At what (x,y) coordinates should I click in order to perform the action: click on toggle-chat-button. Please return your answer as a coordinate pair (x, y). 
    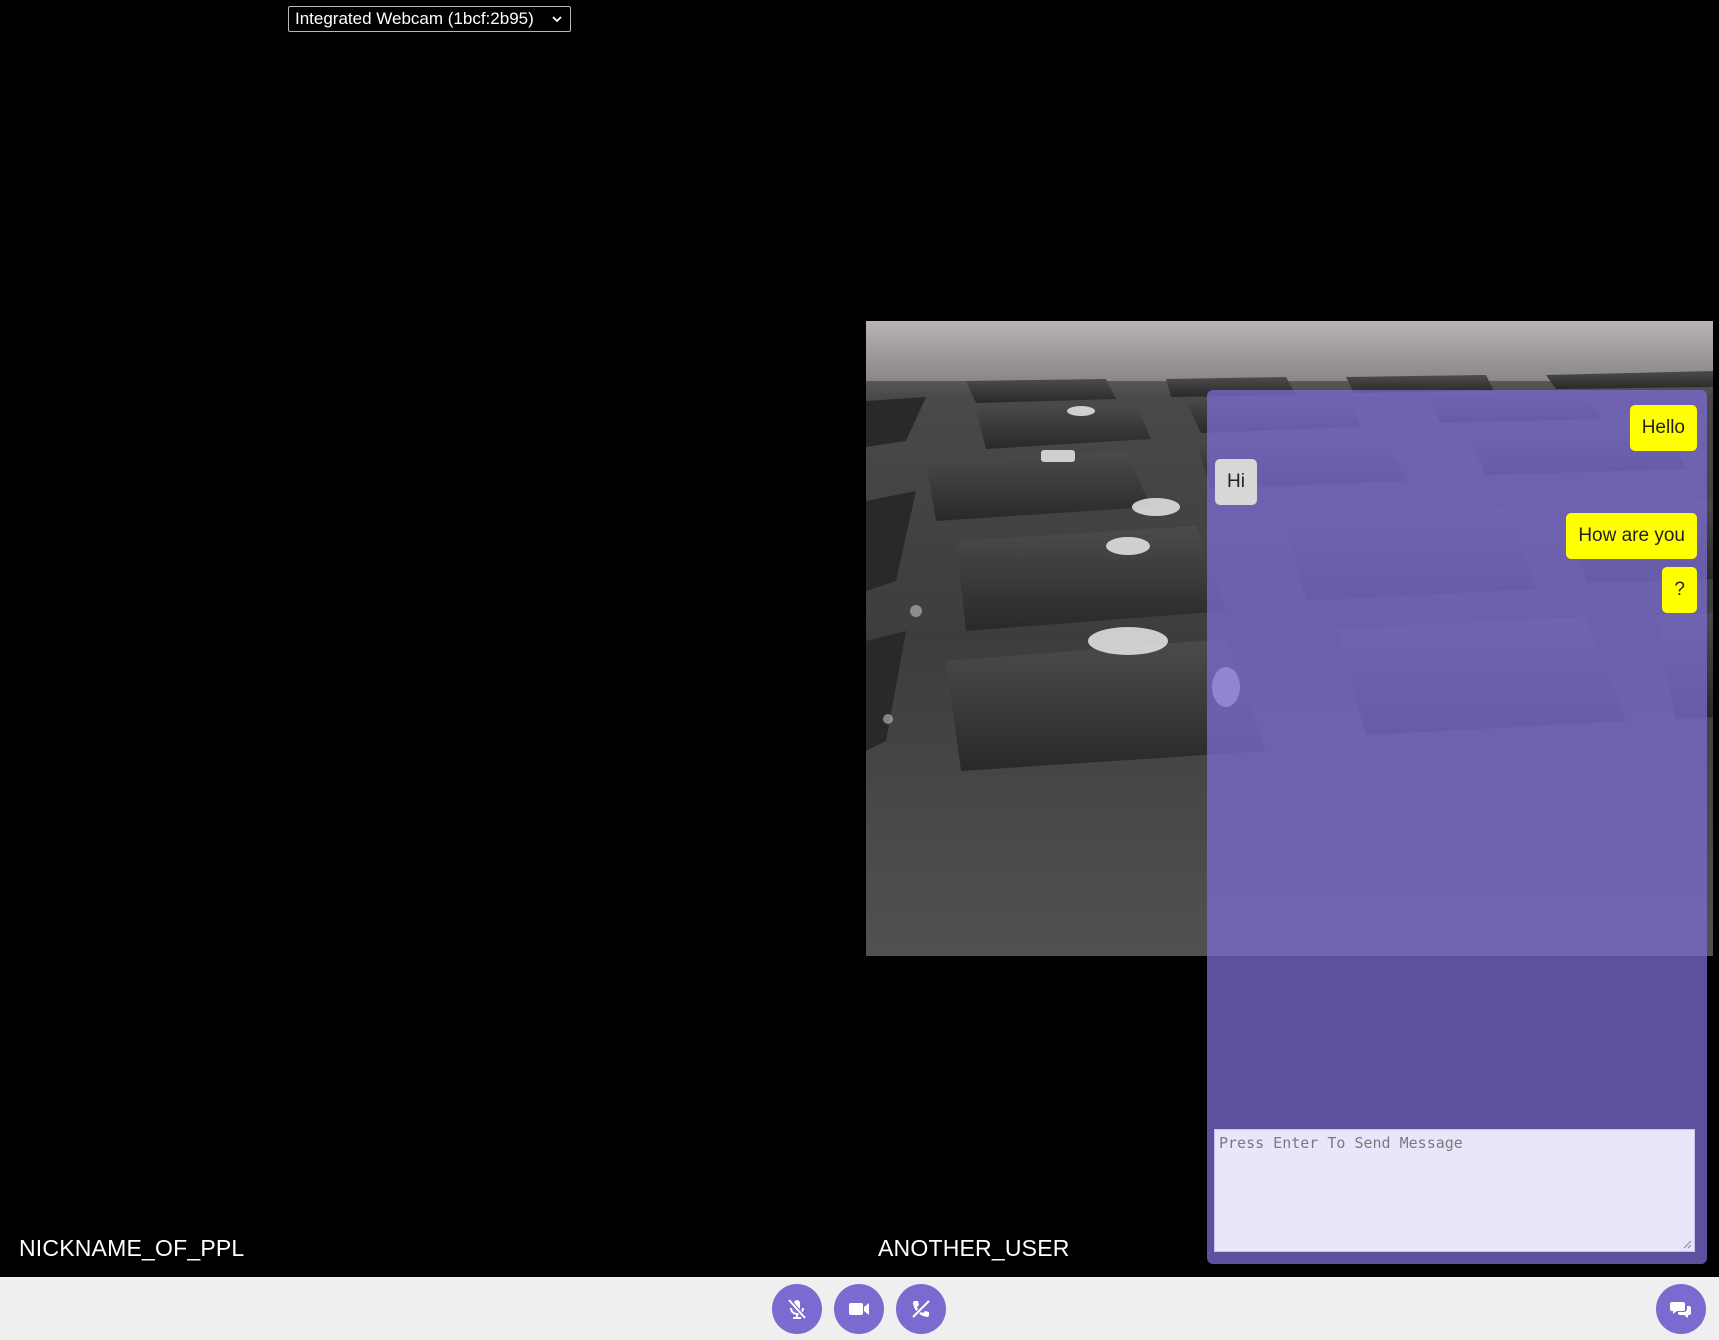
    Looking at the image, I should click on (1681, 1309).